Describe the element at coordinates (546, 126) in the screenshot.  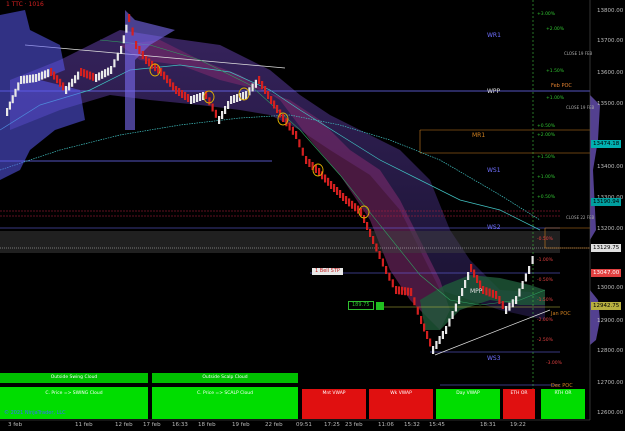
I see `pct-label: +0.50%` at that location.